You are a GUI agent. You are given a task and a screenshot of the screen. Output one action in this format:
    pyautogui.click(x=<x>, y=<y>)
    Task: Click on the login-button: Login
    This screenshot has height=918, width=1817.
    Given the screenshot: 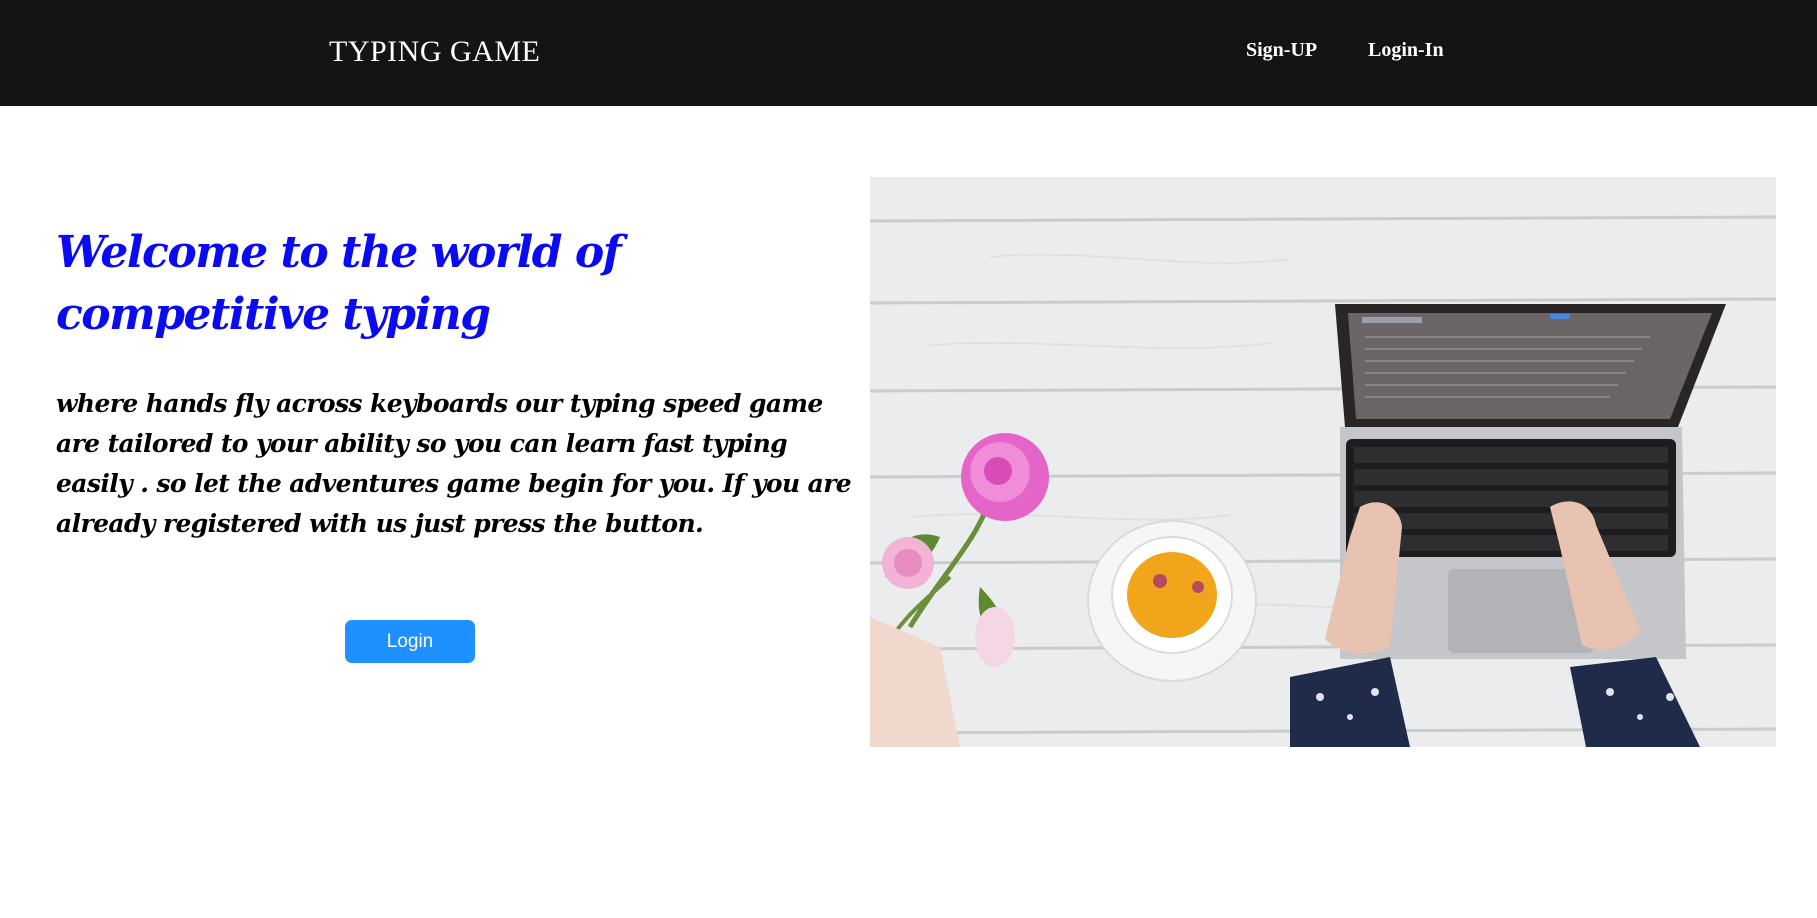 What is the action you would take?
    pyautogui.click(x=410, y=641)
    